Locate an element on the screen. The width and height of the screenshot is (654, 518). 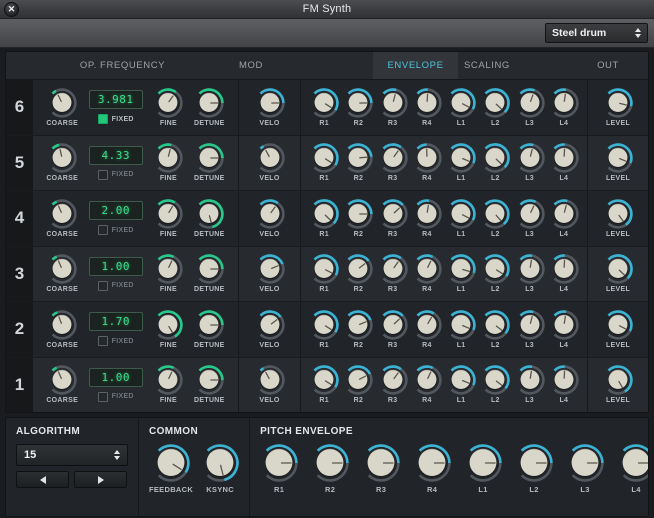
op5-velo-knob is located at coordinates (270, 158).